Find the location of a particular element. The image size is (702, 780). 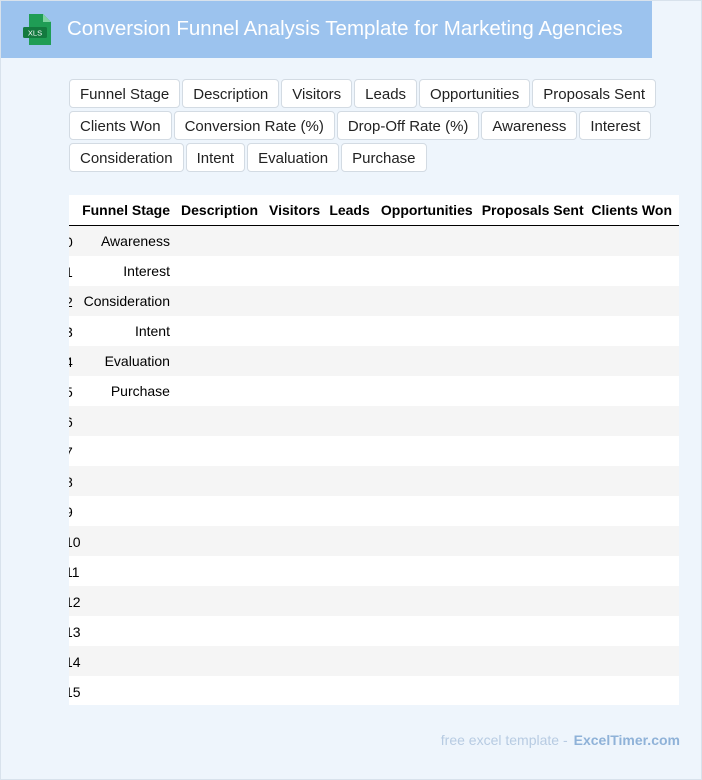

table-row: 12 is located at coordinates (374, 601).